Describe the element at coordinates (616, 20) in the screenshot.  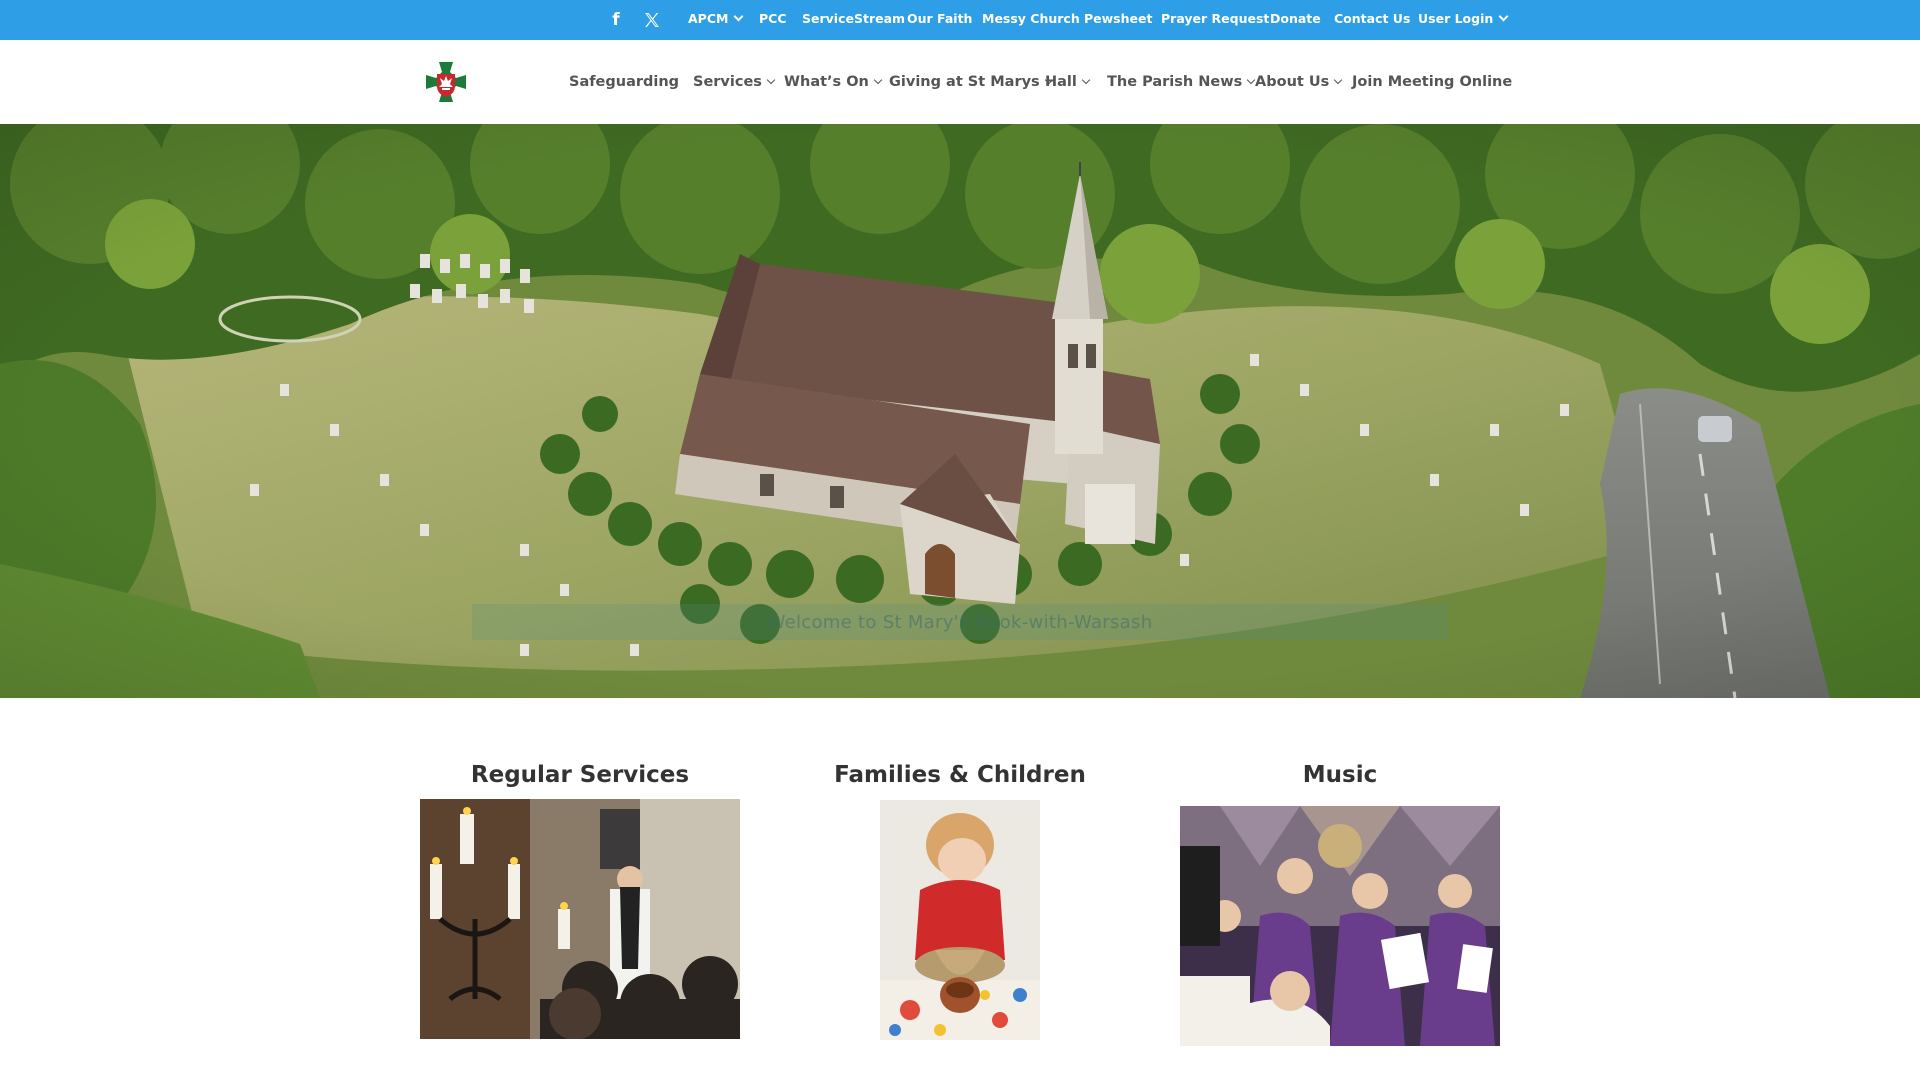
I see `facebook-icon: f` at that location.